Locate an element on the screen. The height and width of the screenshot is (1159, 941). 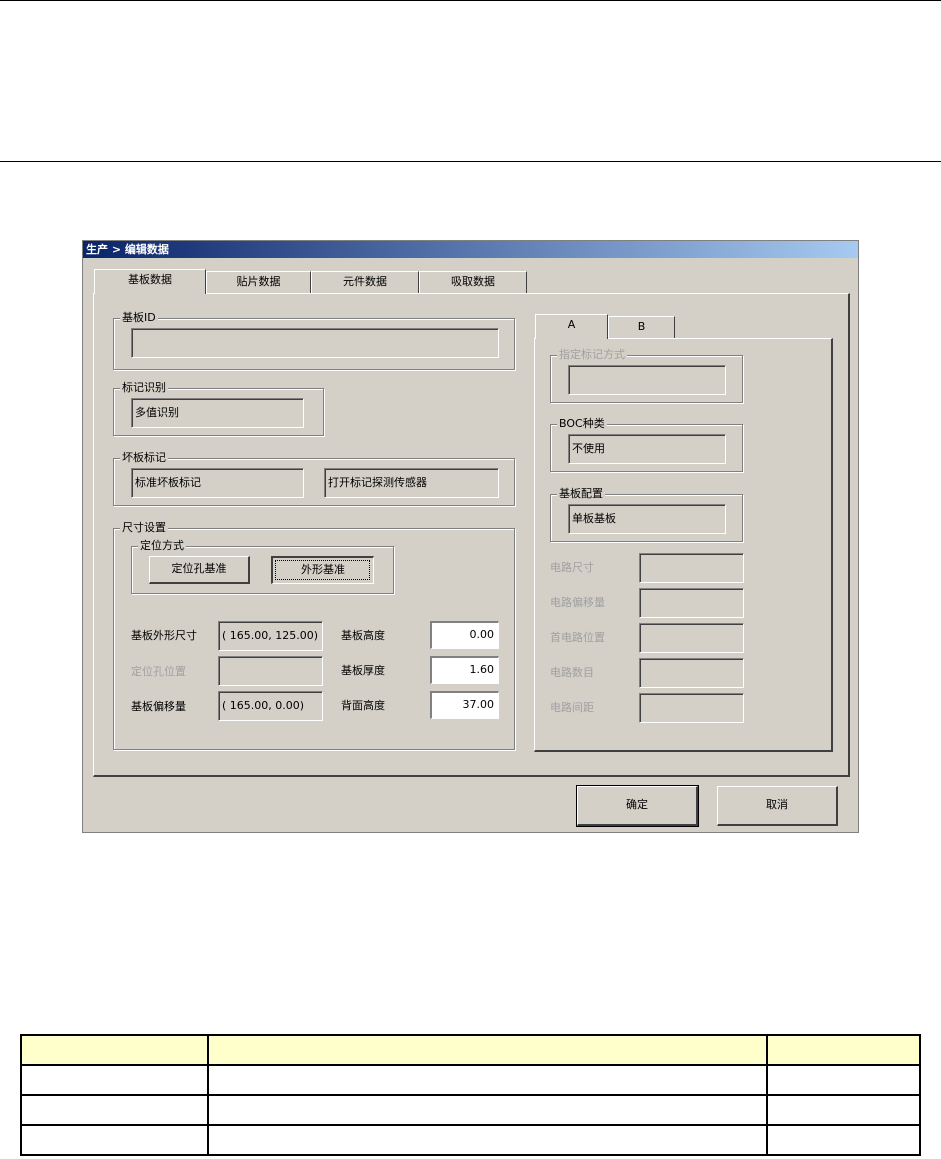
tab-pickup-data: 吸取数据 is located at coordinates (473, 282).